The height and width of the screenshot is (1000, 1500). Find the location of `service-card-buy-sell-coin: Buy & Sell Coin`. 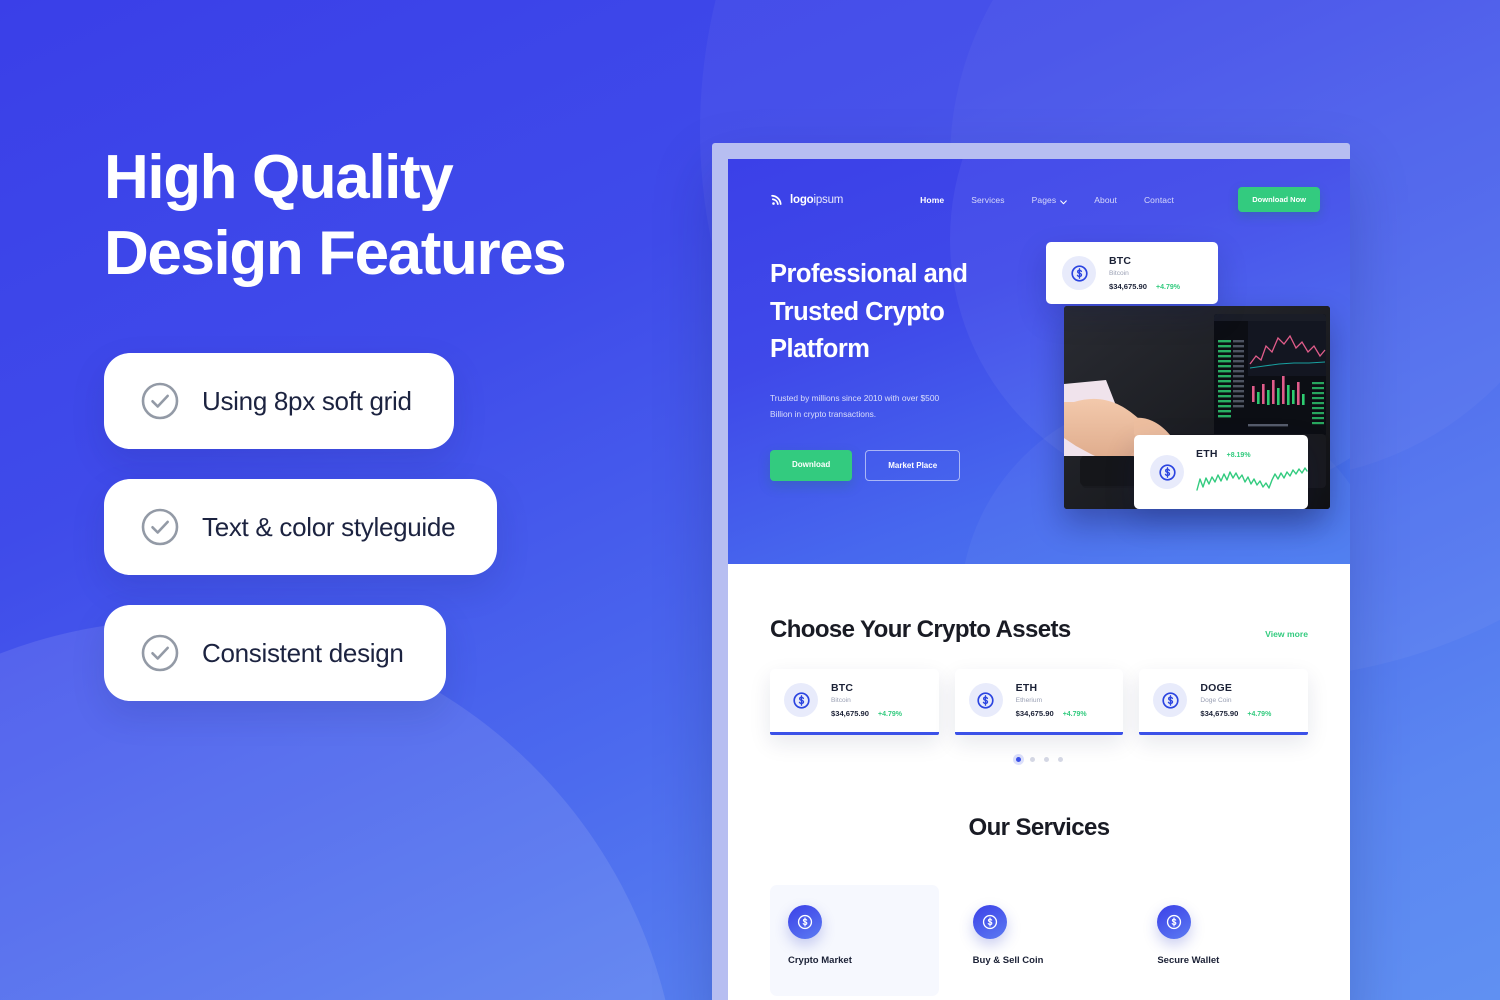

service-card-buy-sell-coin: Buy & Sell Coin is located at coordinates (1039, 940).